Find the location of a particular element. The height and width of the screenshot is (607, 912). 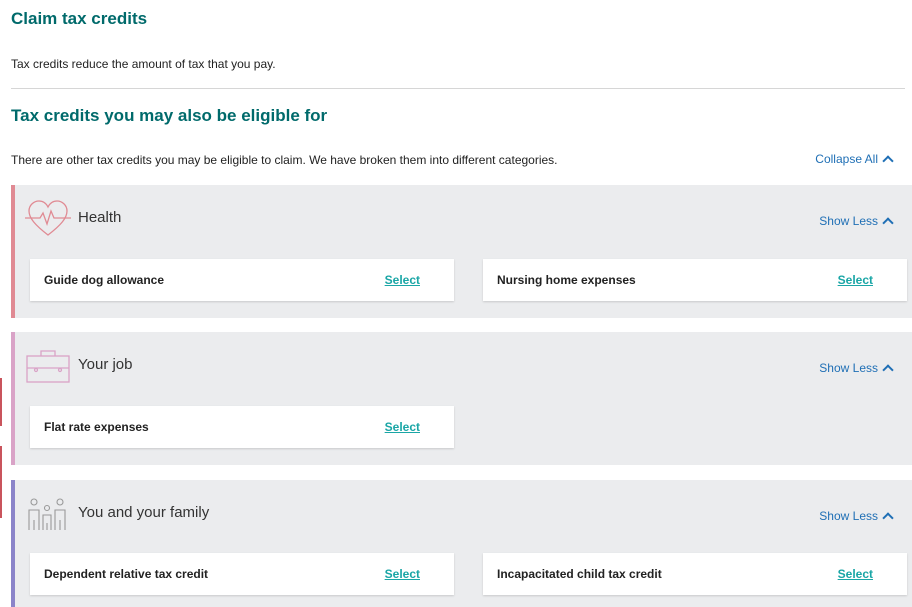

category-label: You and your family is located at coordinates (144, 512).